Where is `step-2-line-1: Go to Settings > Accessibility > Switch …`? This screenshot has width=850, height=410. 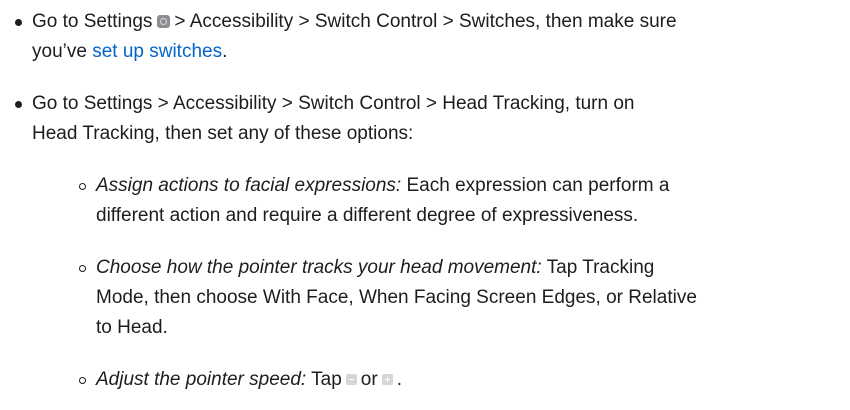
step-2-line-1: Go to Settings > Accessibility > Switch … is located at coordinates (333, 104).